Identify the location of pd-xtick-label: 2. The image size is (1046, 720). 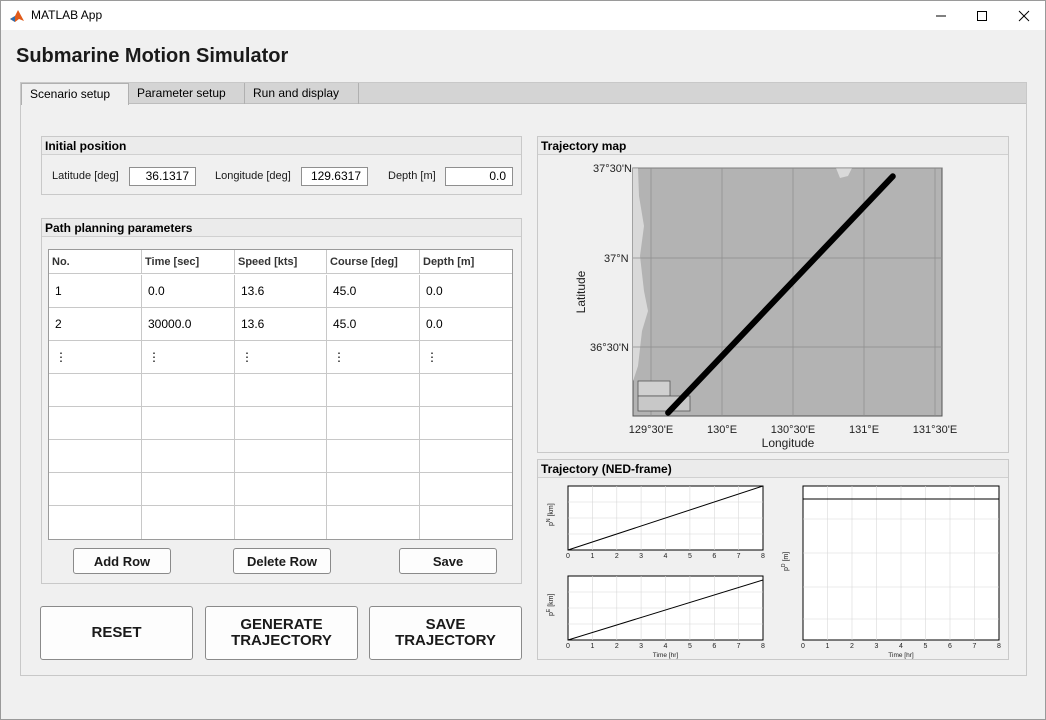
(852, 646).